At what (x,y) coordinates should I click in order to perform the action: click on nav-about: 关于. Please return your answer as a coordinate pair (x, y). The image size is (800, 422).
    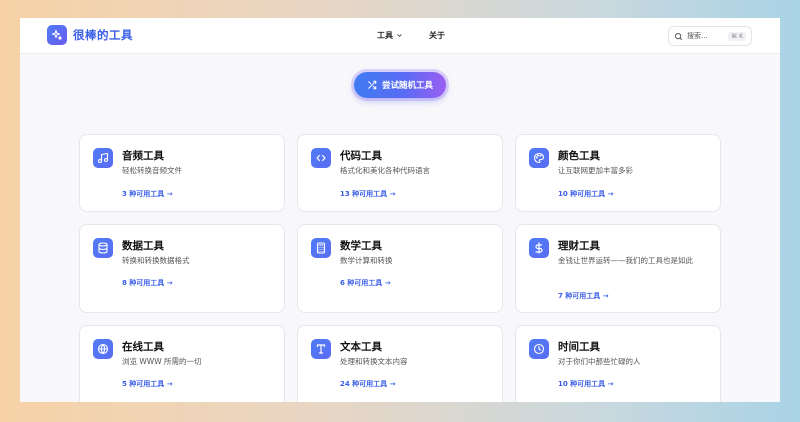
    Looking at the image, I should click on (437, 35).